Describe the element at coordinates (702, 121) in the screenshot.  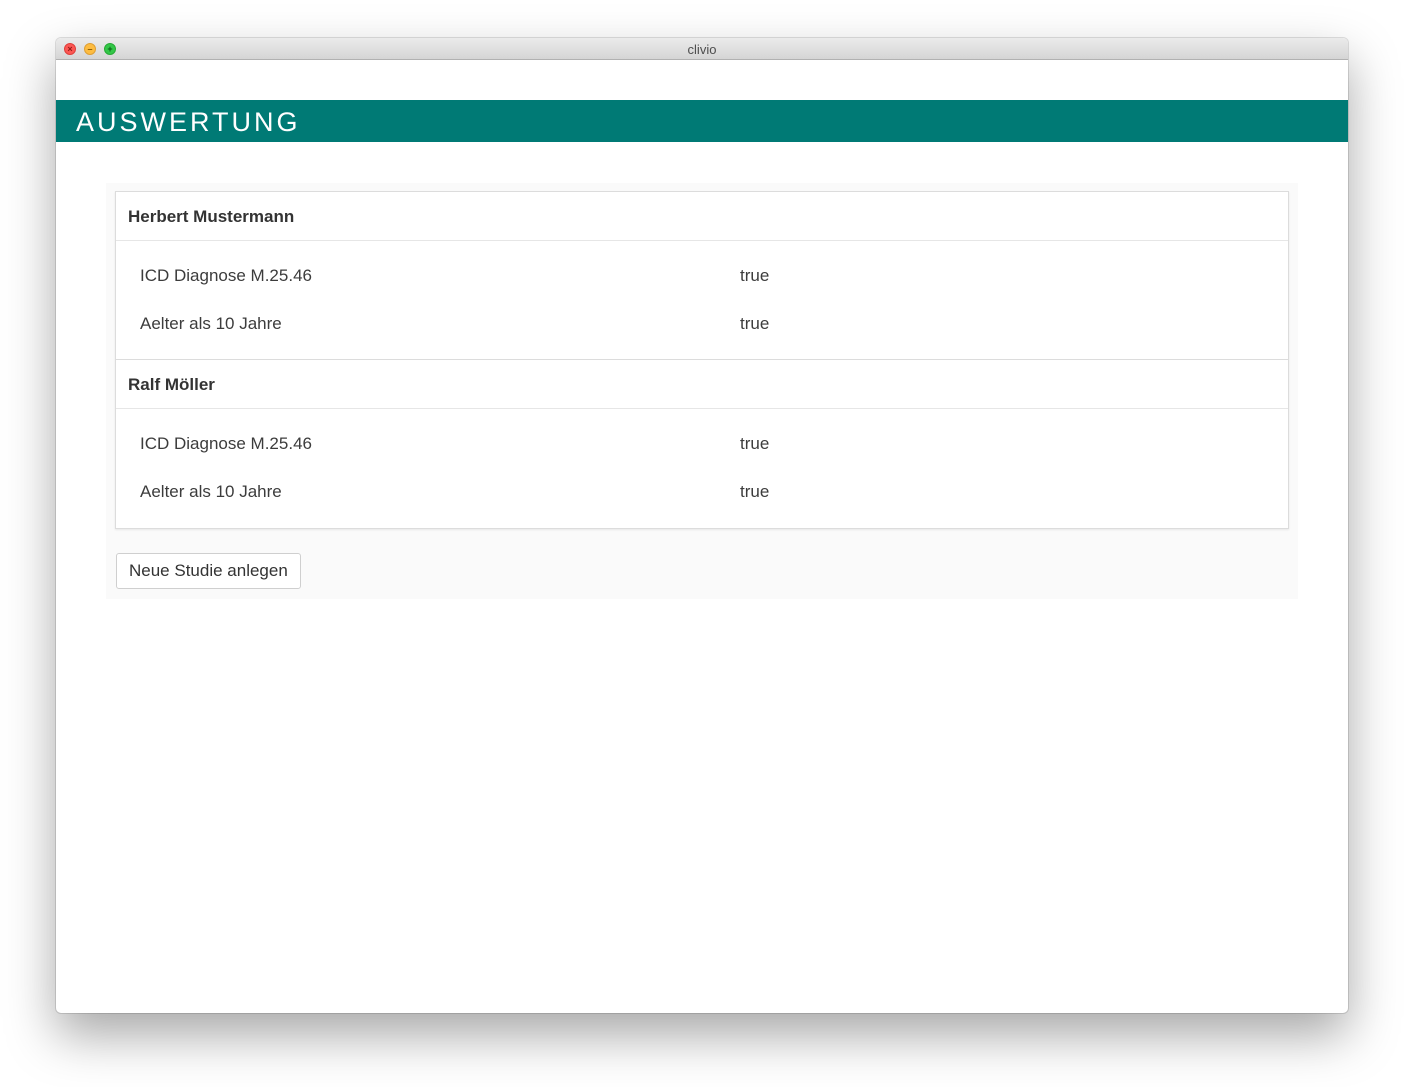
I see `app-header-bar: AUSWERTUNG` at that location.